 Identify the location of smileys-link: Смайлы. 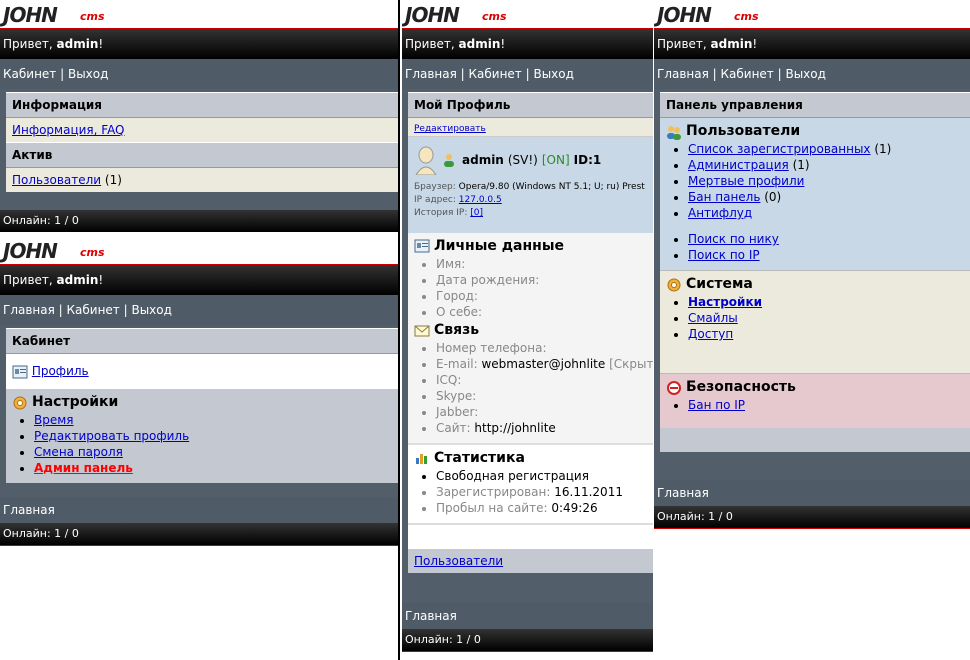
(713, 318).